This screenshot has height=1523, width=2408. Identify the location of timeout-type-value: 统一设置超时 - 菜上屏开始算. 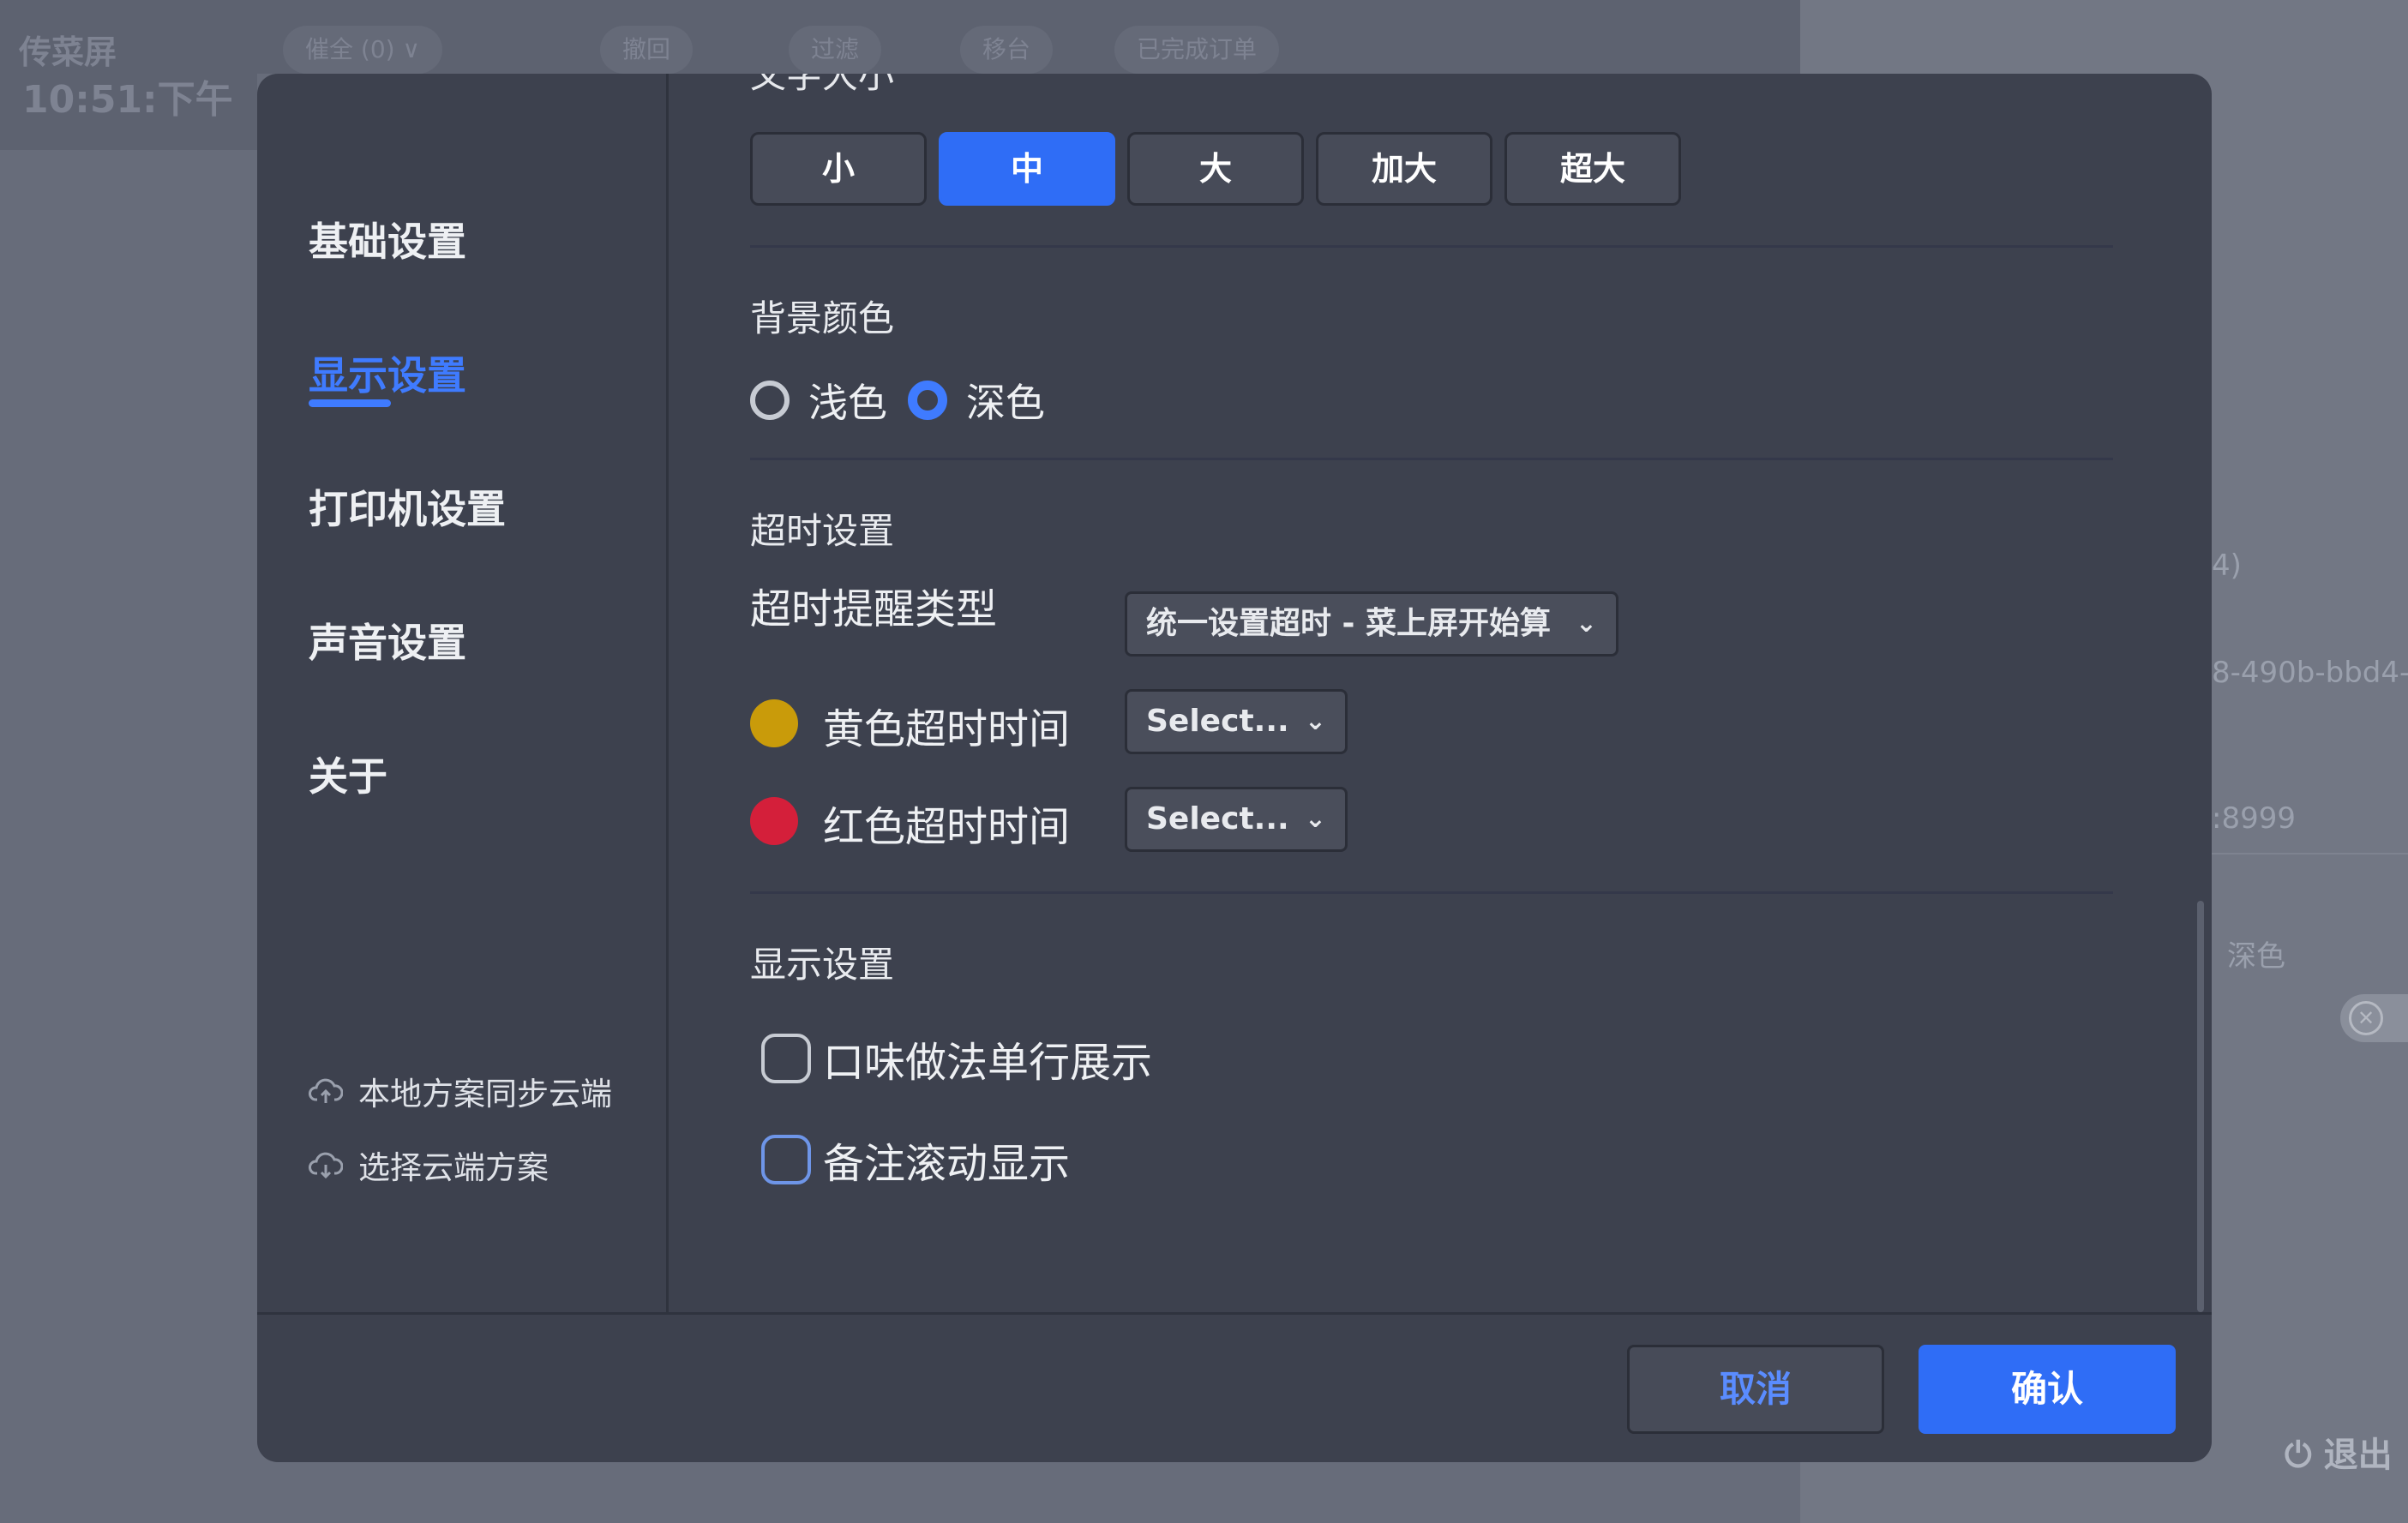
(1349, 623).